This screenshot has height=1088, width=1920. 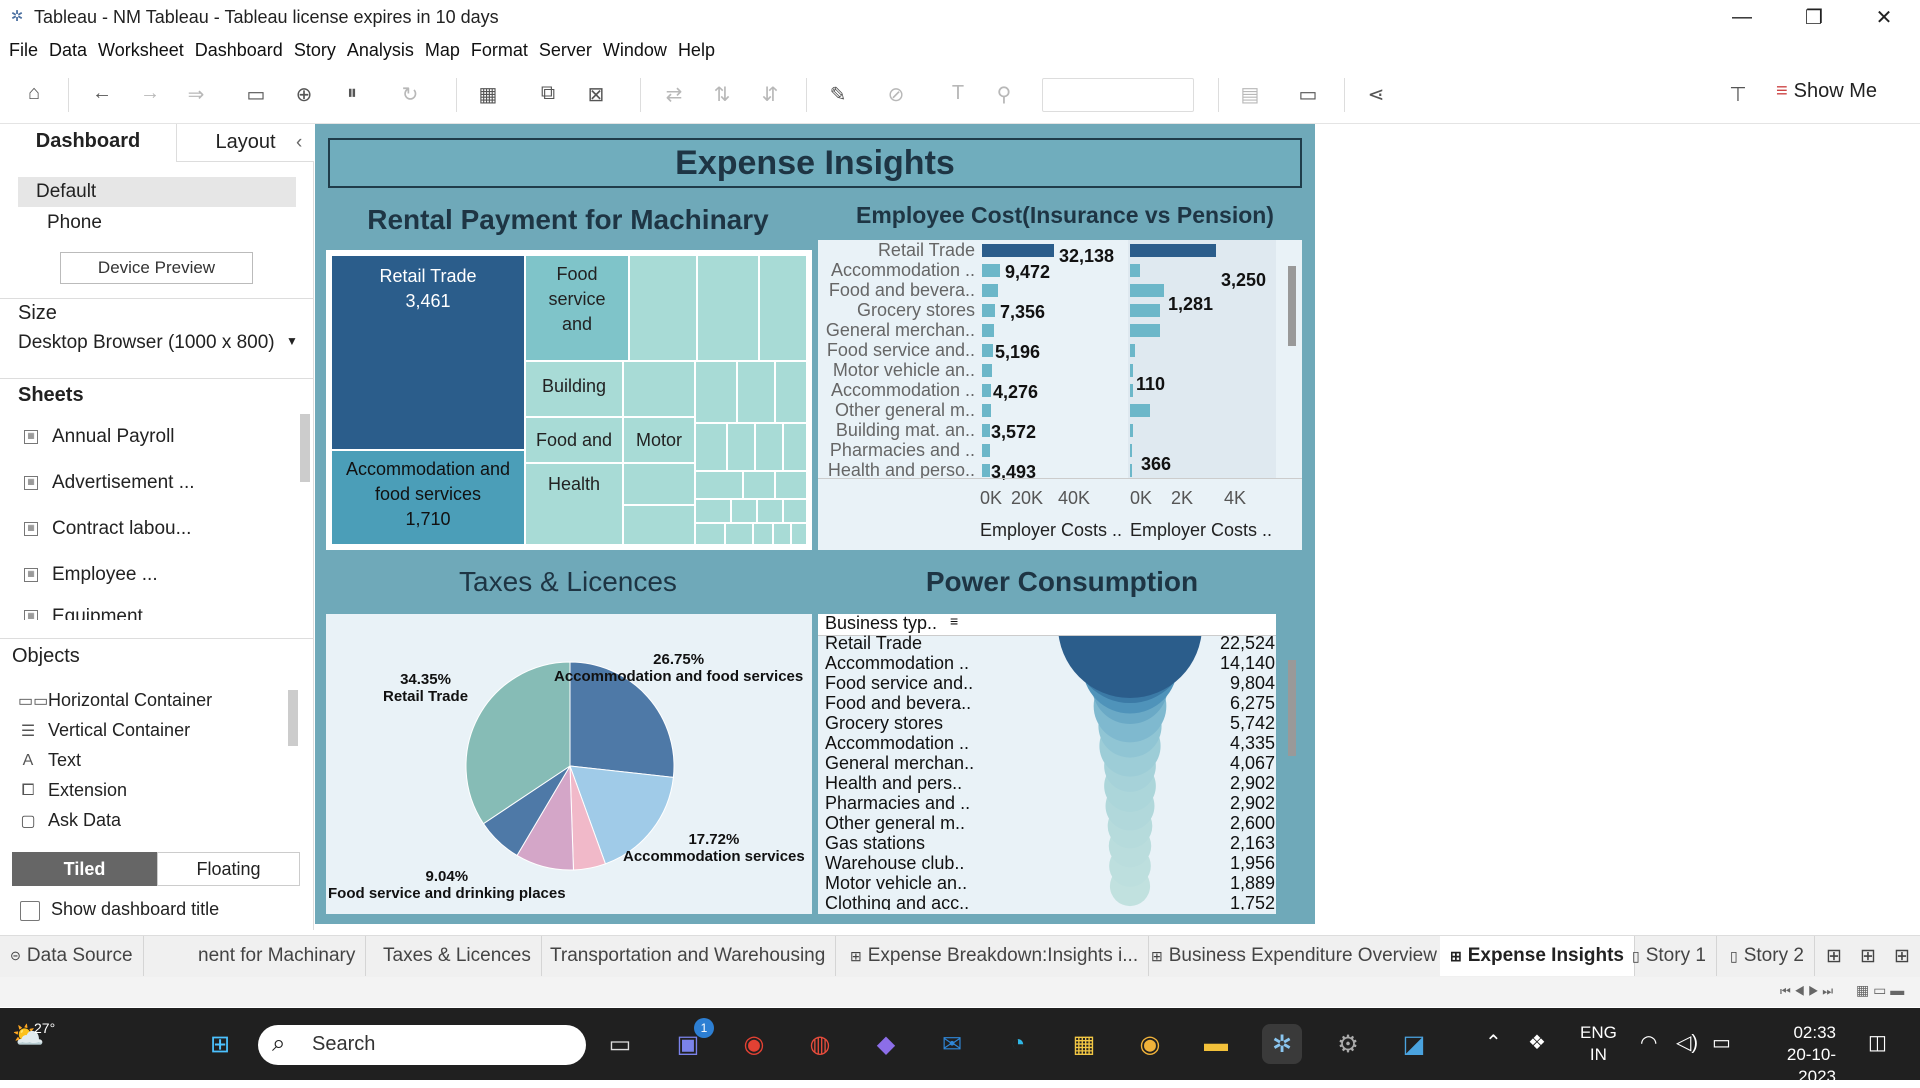 What do you see at coordinates (422, 1045) in the screenshot?
I see `search-box` at bounding box center [422, 1045].